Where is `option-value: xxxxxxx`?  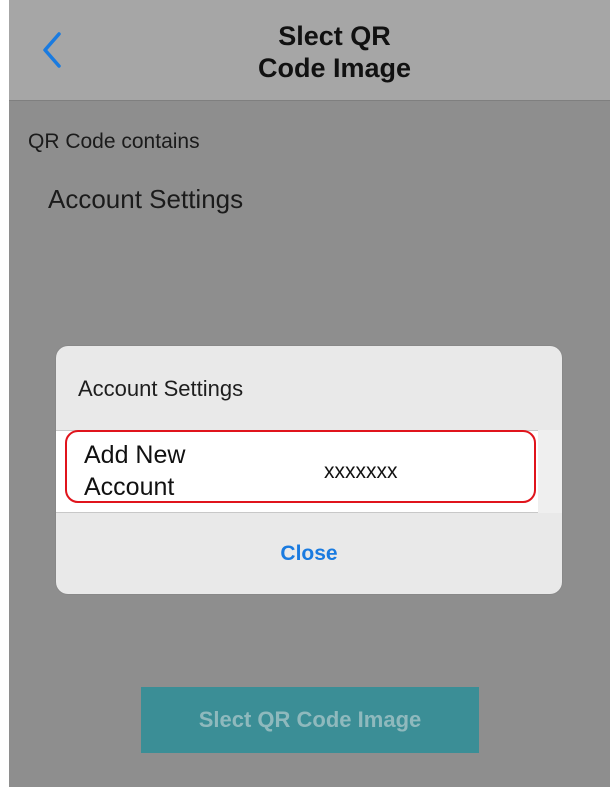 option-value: xxxxxxx is located at coordinates (361, 471).